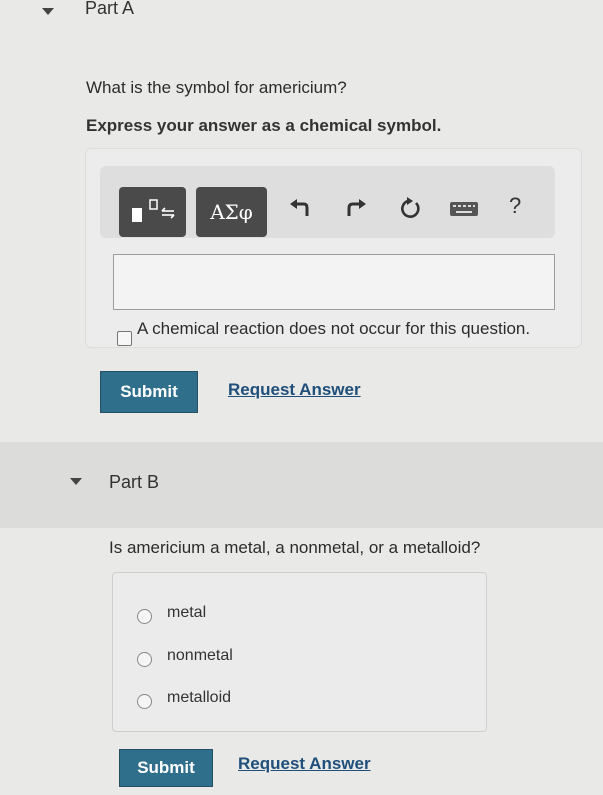  Describe the element at coordinates (186, 613) in the screenshot. I see `option-metal-label: metal` at that location.